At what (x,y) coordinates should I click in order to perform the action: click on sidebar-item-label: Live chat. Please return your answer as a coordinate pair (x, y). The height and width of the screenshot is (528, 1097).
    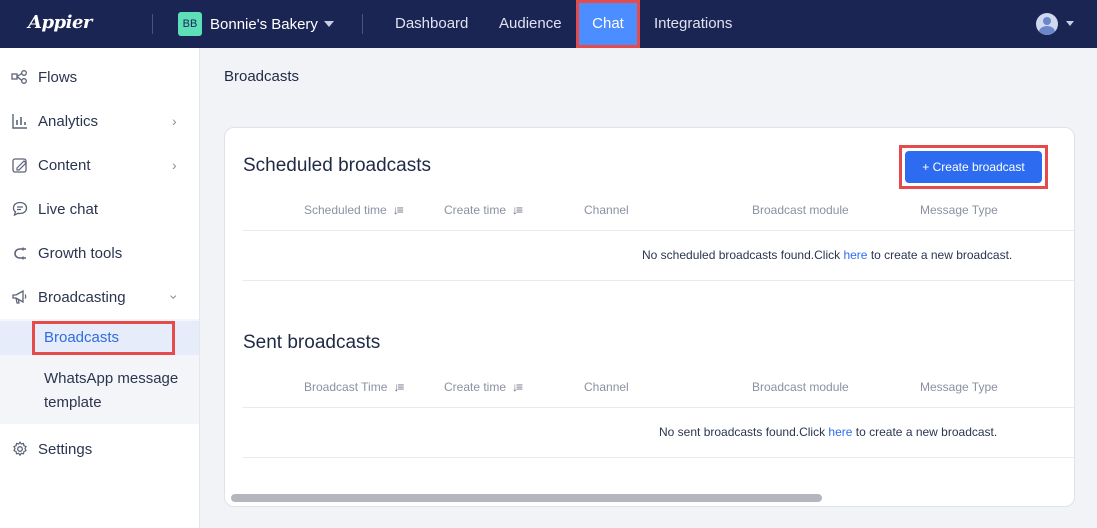
    Looking at the image, I should click on (68, 209).